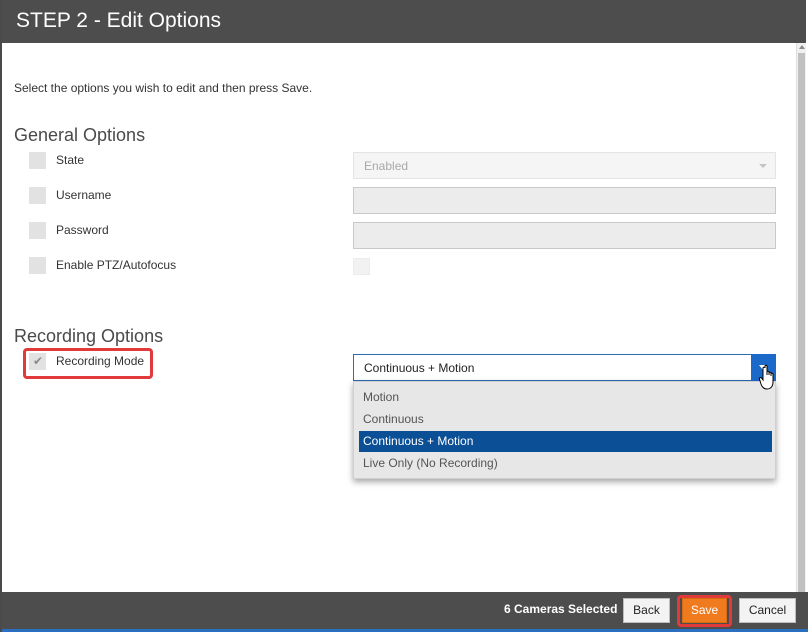  What do you see at coordinates (89, 336) in the screenshot?
I see `recording-options-heading: Recording Options` at bounding box center [89, 336].